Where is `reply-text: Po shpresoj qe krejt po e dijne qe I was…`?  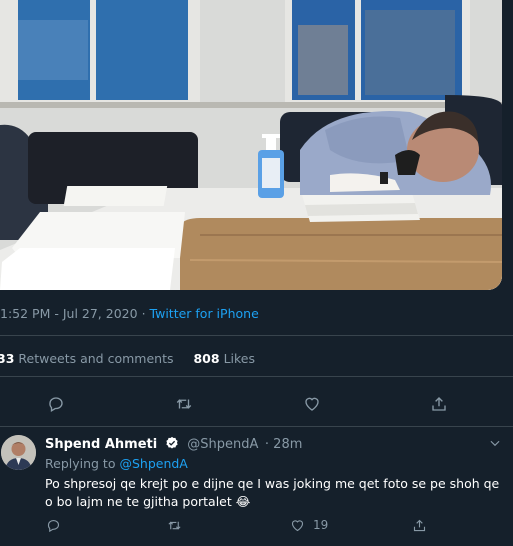 reply-text: Po shpresoj qe krejt po e dijne qe I was… is located at coordinates (275, 493).